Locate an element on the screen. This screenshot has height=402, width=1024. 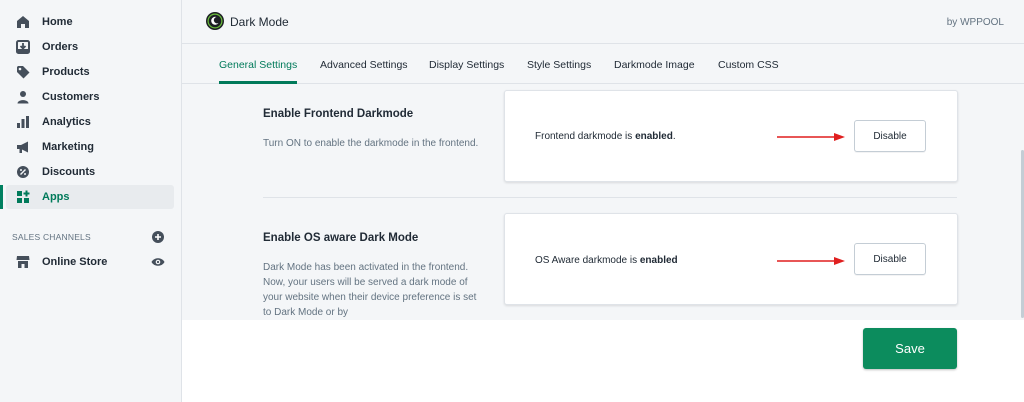
frontend-disable-button: Disable is located at coordinates (890, 136).